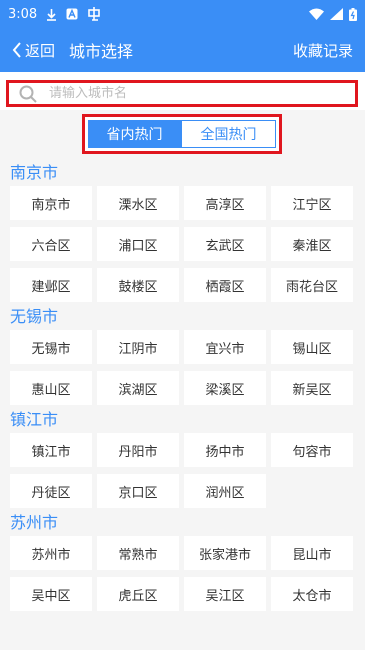 The width and height of the screenshot is (365, 650). What do you see at coordinates (138, 388) in the screenshot?
I see `city-button: 滨湖区` at bounding box center [138, 388].